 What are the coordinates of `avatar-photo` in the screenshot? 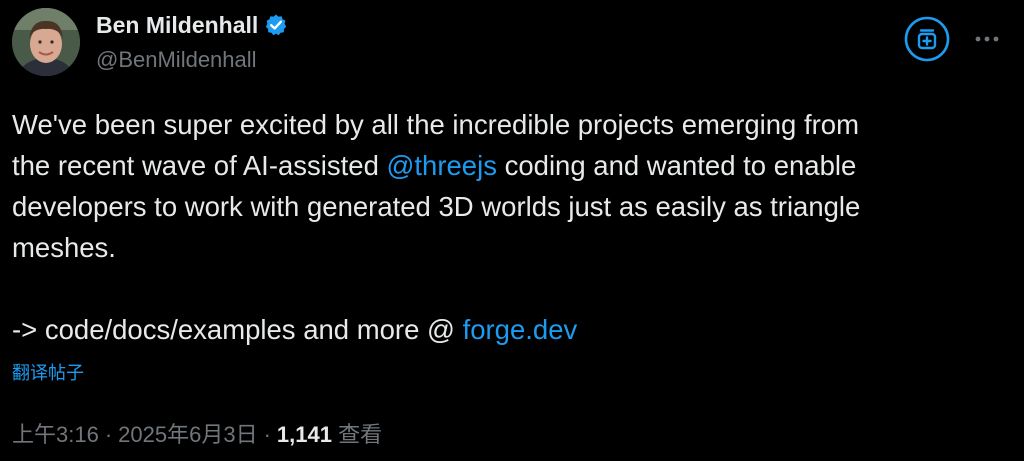 It's located at (46, 42).